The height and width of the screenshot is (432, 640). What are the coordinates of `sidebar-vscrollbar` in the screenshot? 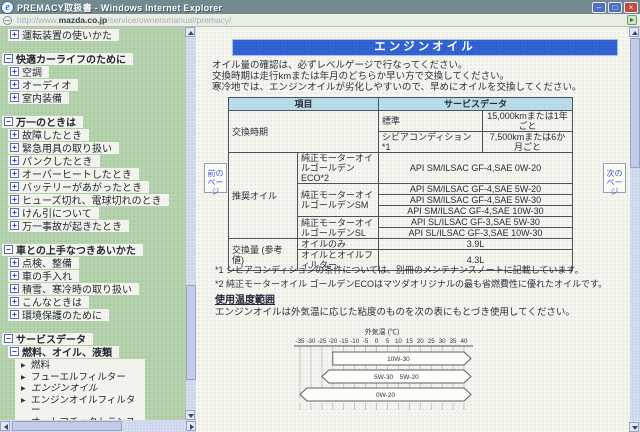 It's located at (190, 223).